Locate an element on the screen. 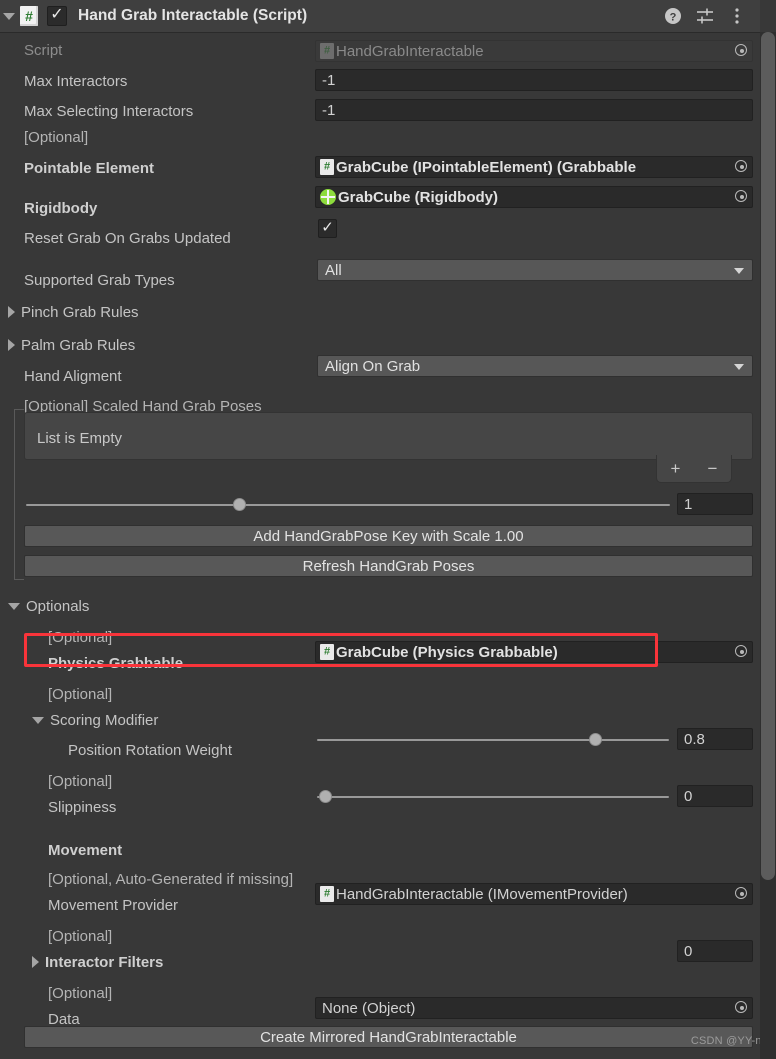  slippiness-input: 0 is located at coordinates (715, 796).